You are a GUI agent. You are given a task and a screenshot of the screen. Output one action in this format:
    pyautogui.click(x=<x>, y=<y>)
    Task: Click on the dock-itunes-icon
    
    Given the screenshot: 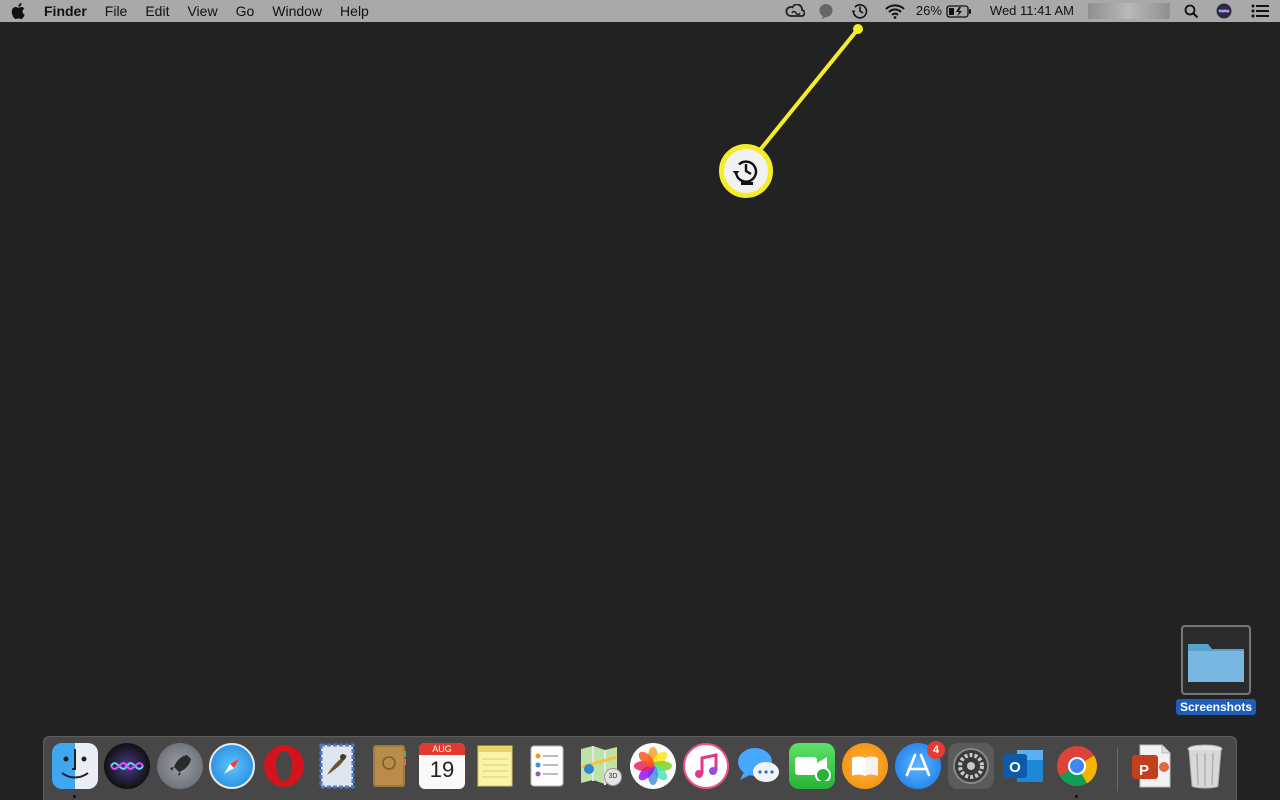 What is the action you would take?
    pyautogui.click(x=706, y=766)
    